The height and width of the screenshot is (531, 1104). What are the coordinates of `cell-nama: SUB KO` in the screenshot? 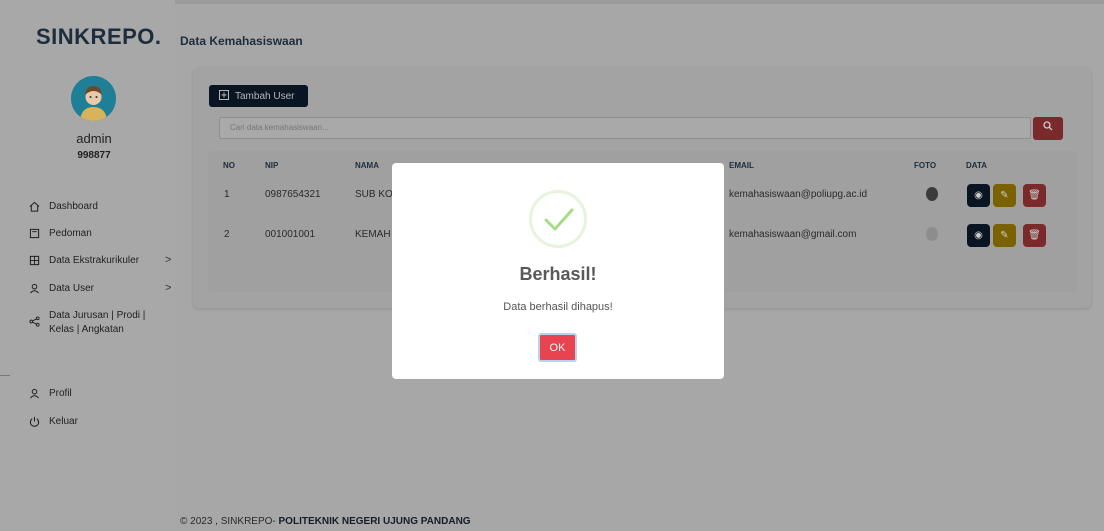 It's located at (374, 194).